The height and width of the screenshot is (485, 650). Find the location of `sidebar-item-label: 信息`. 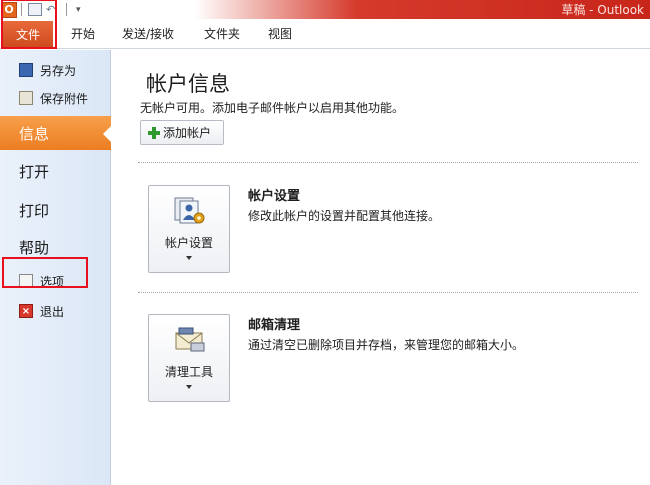

sidebar-item-label: 信息 is located at coordinates (34, 133).